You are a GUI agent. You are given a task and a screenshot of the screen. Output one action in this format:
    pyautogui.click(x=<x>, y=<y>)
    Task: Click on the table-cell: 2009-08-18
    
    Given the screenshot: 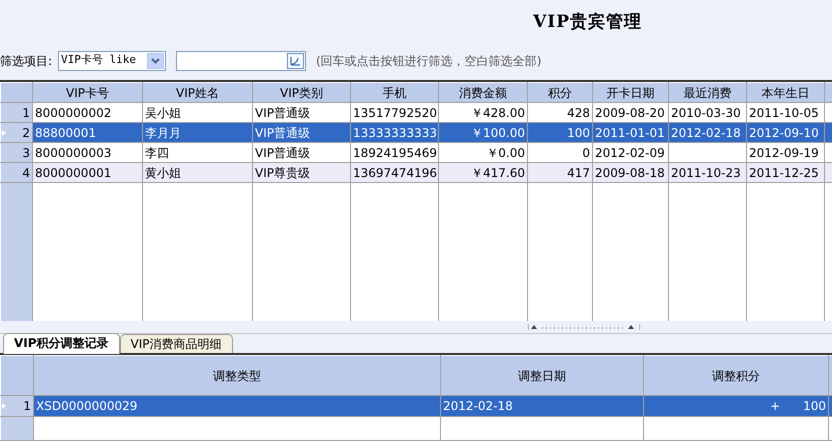 What is the action you would take?
    pyautogui.click(x=630, y=172)
    